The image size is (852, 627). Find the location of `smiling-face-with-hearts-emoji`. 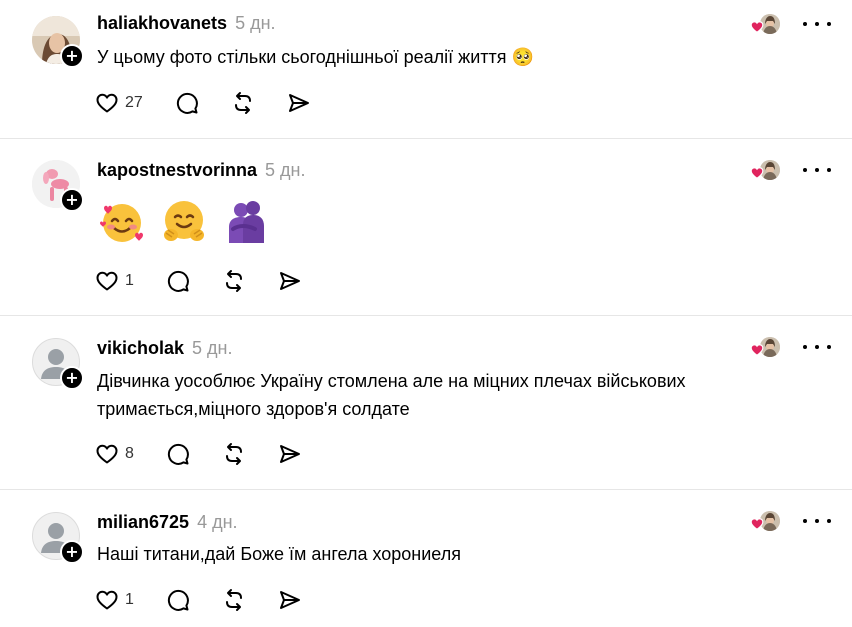

smiling-face-with-hearts-emoji is located at coordinates (121, 223).